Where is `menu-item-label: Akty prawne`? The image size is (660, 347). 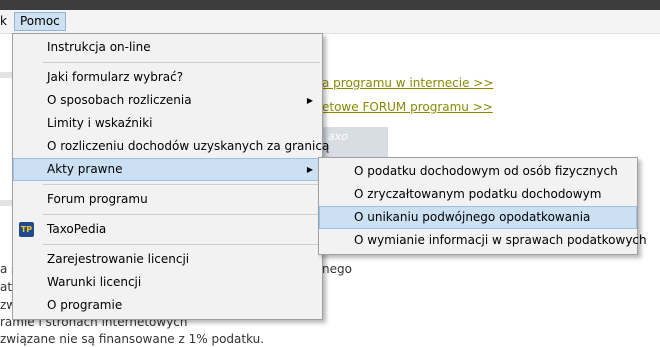
menu-item-label: Akty prawne is located at coordinates (85, 169).